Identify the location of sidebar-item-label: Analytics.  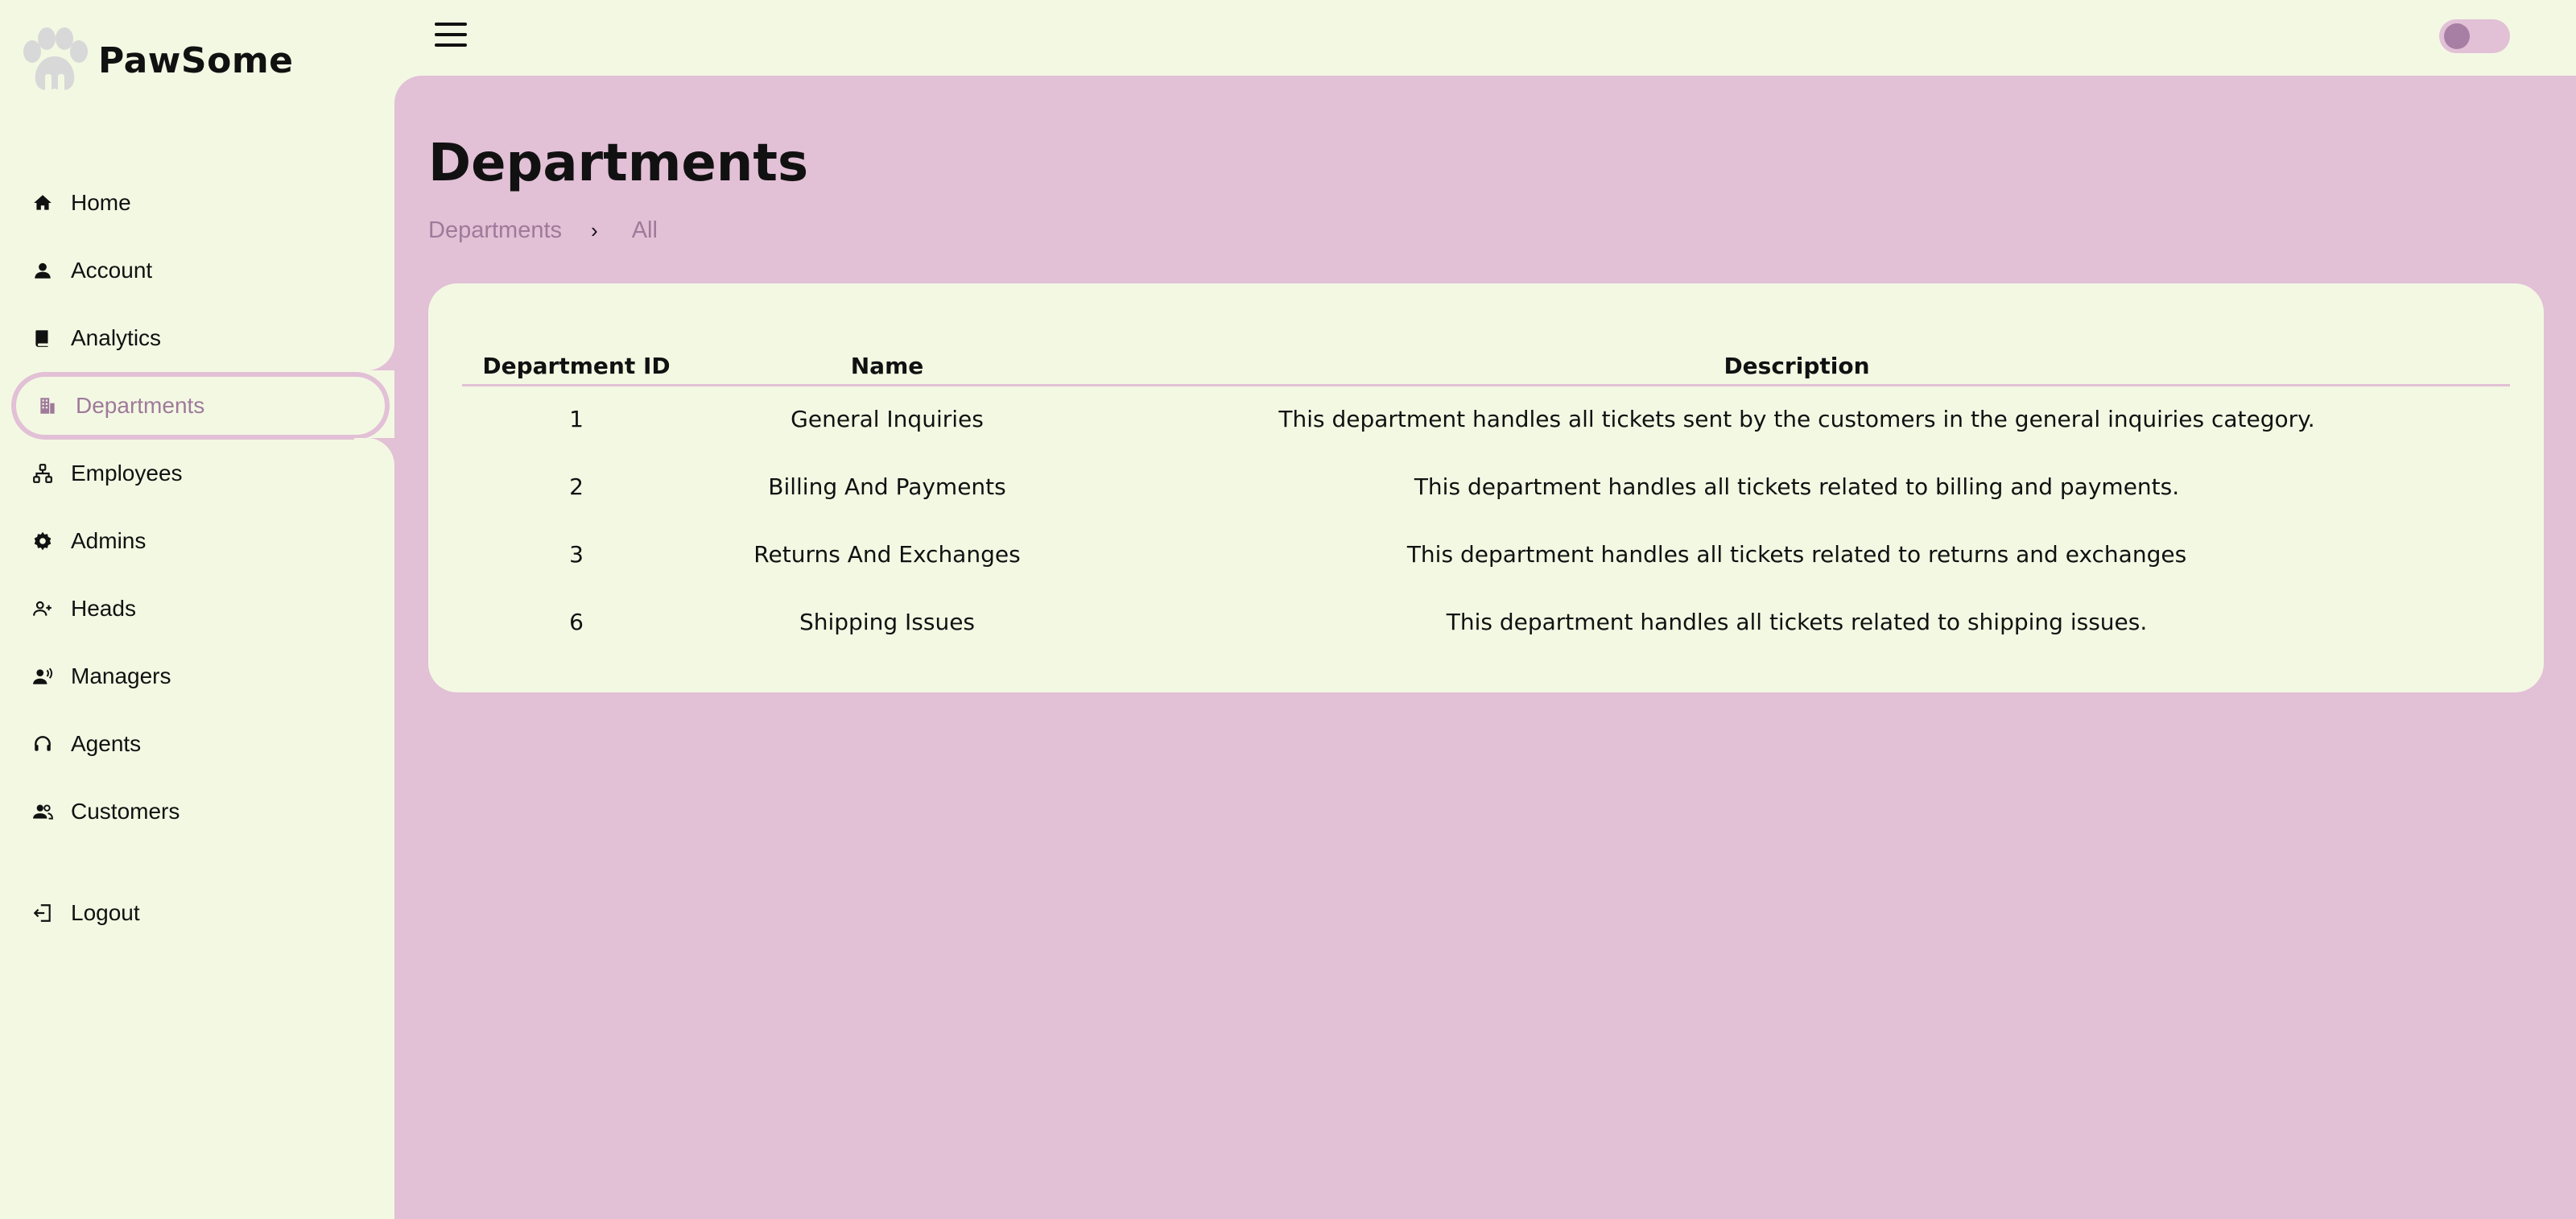
(116, 338).